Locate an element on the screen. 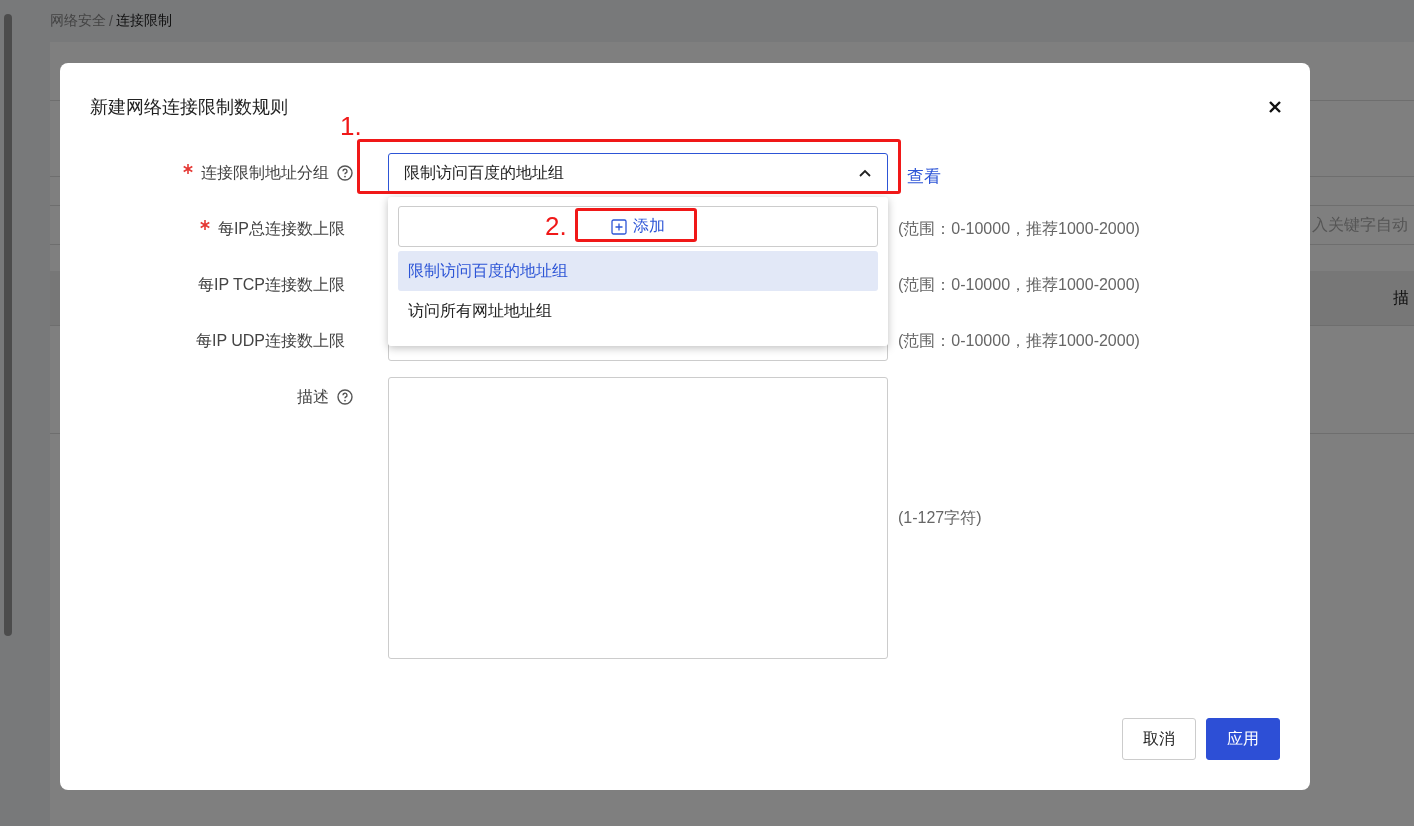 Image resolution: width=1414 pixels, height=826 pixels. annotation-number: 1. is located at coordinates (351, 126).